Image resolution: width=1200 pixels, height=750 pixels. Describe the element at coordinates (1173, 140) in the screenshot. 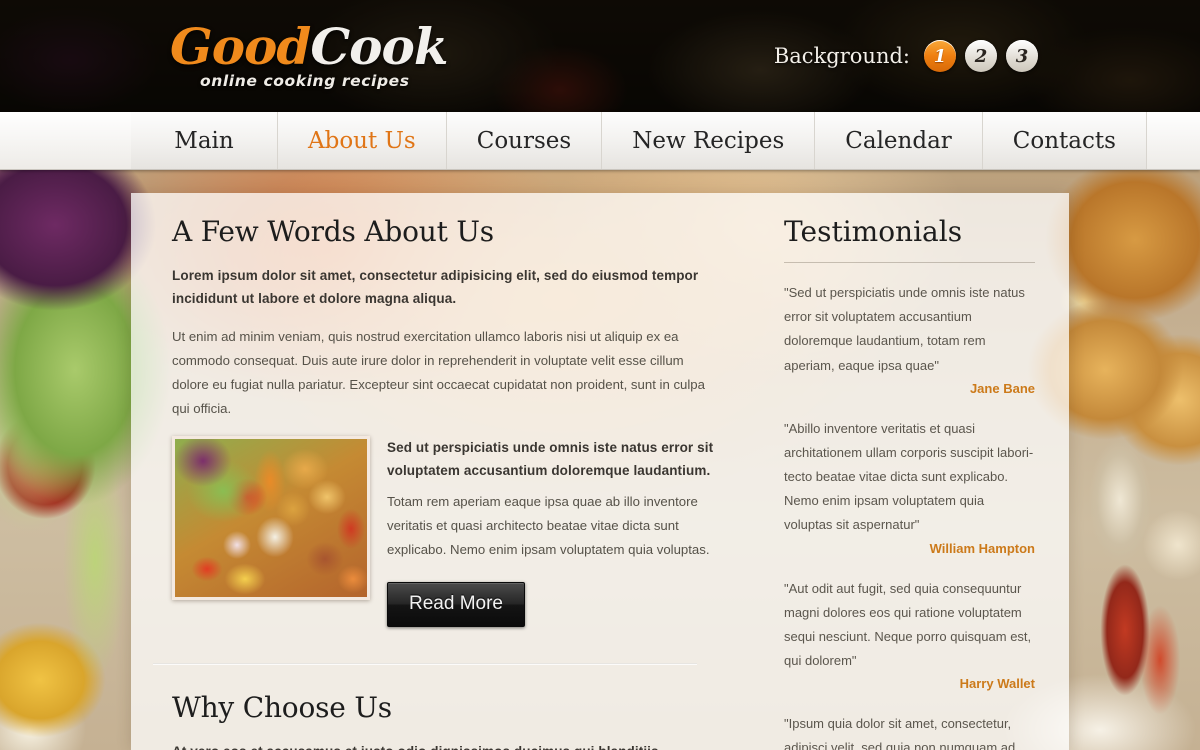

I see `nav-right-edge` at that location.